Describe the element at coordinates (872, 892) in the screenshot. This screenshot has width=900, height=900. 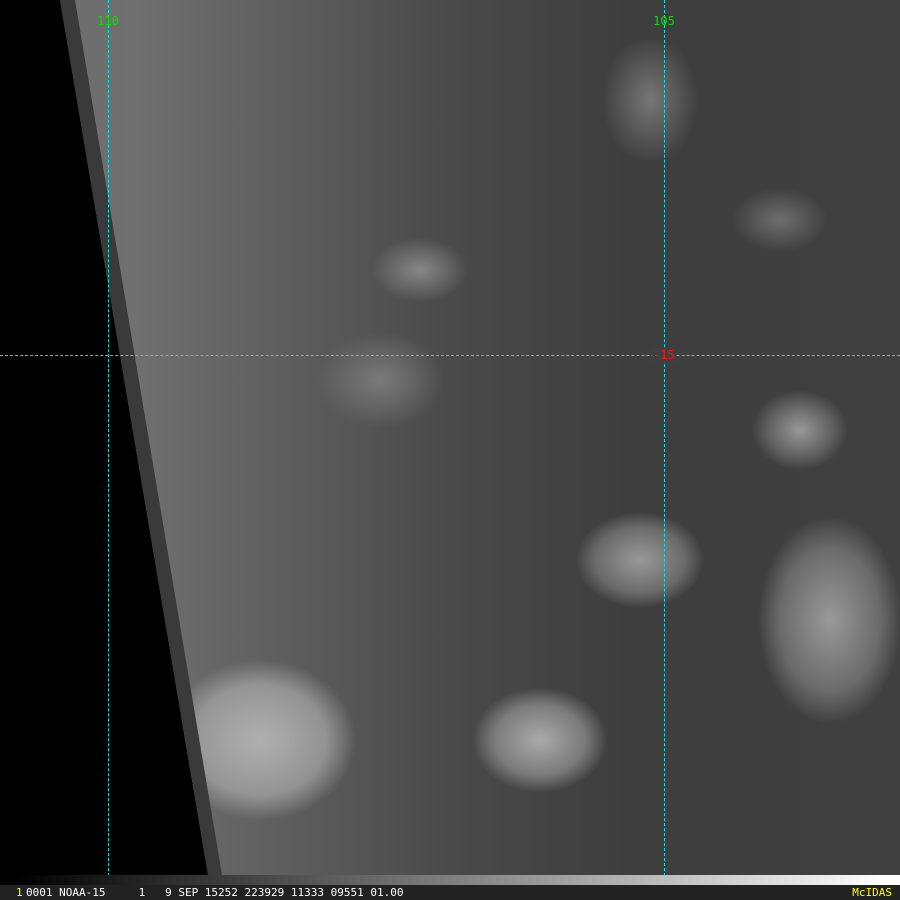
I see `mcidas-label: McIDAS` at that location.